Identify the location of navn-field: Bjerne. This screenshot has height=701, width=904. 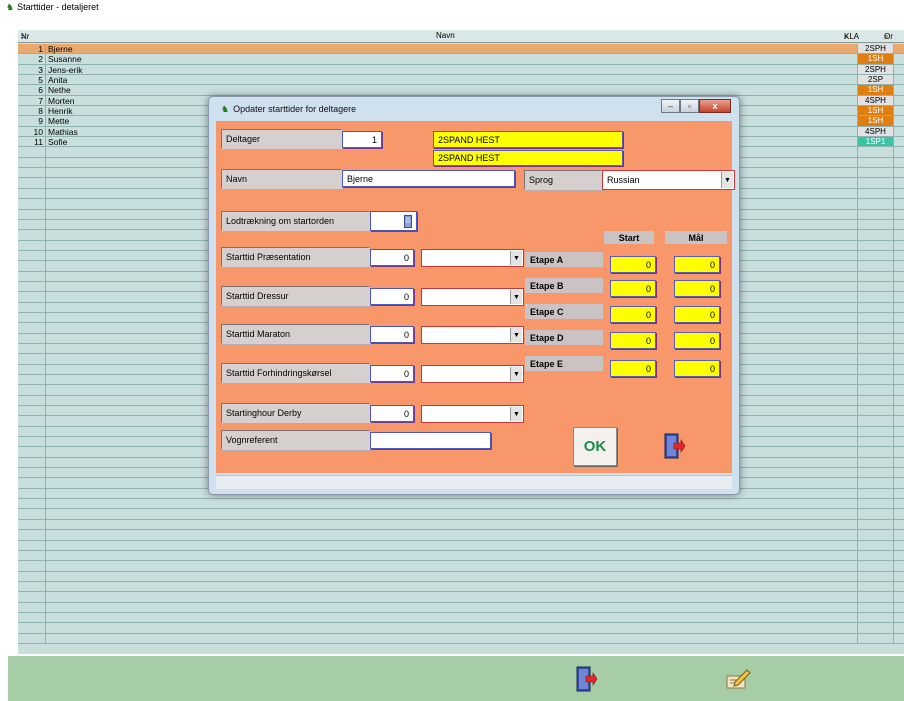
(428, 178).